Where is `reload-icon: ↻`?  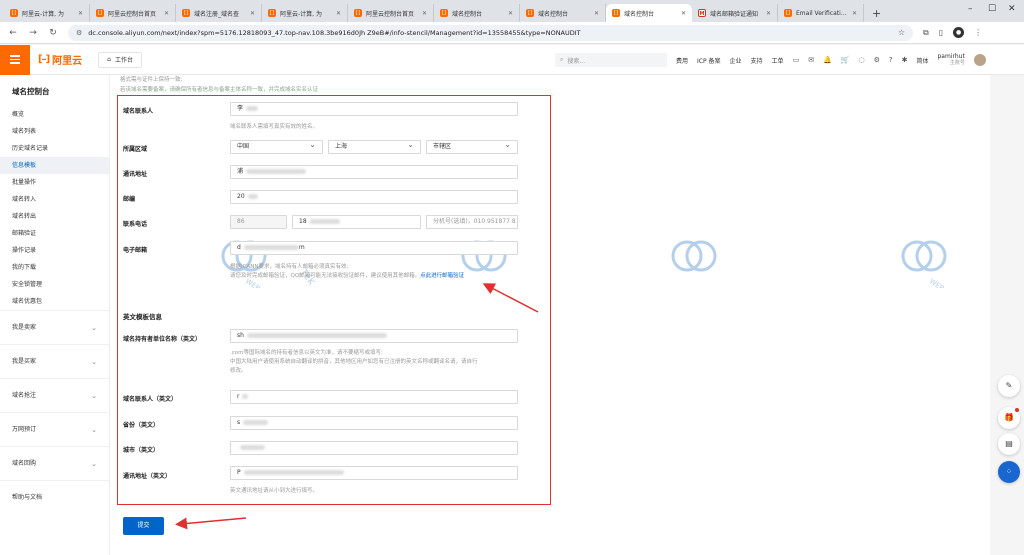
reload-icon: ↻ is located at coordinates (53, 33).